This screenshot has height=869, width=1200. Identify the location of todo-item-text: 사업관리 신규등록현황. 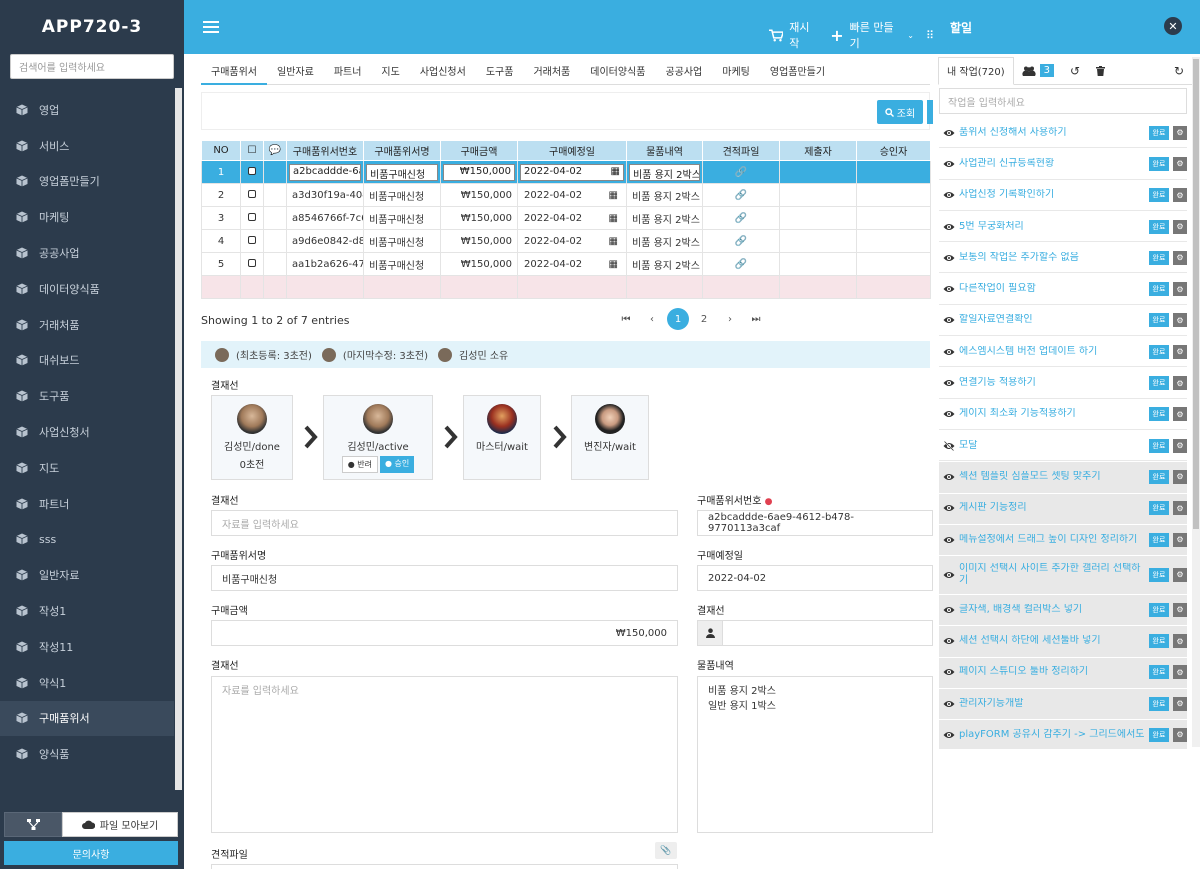
(1053, 164).